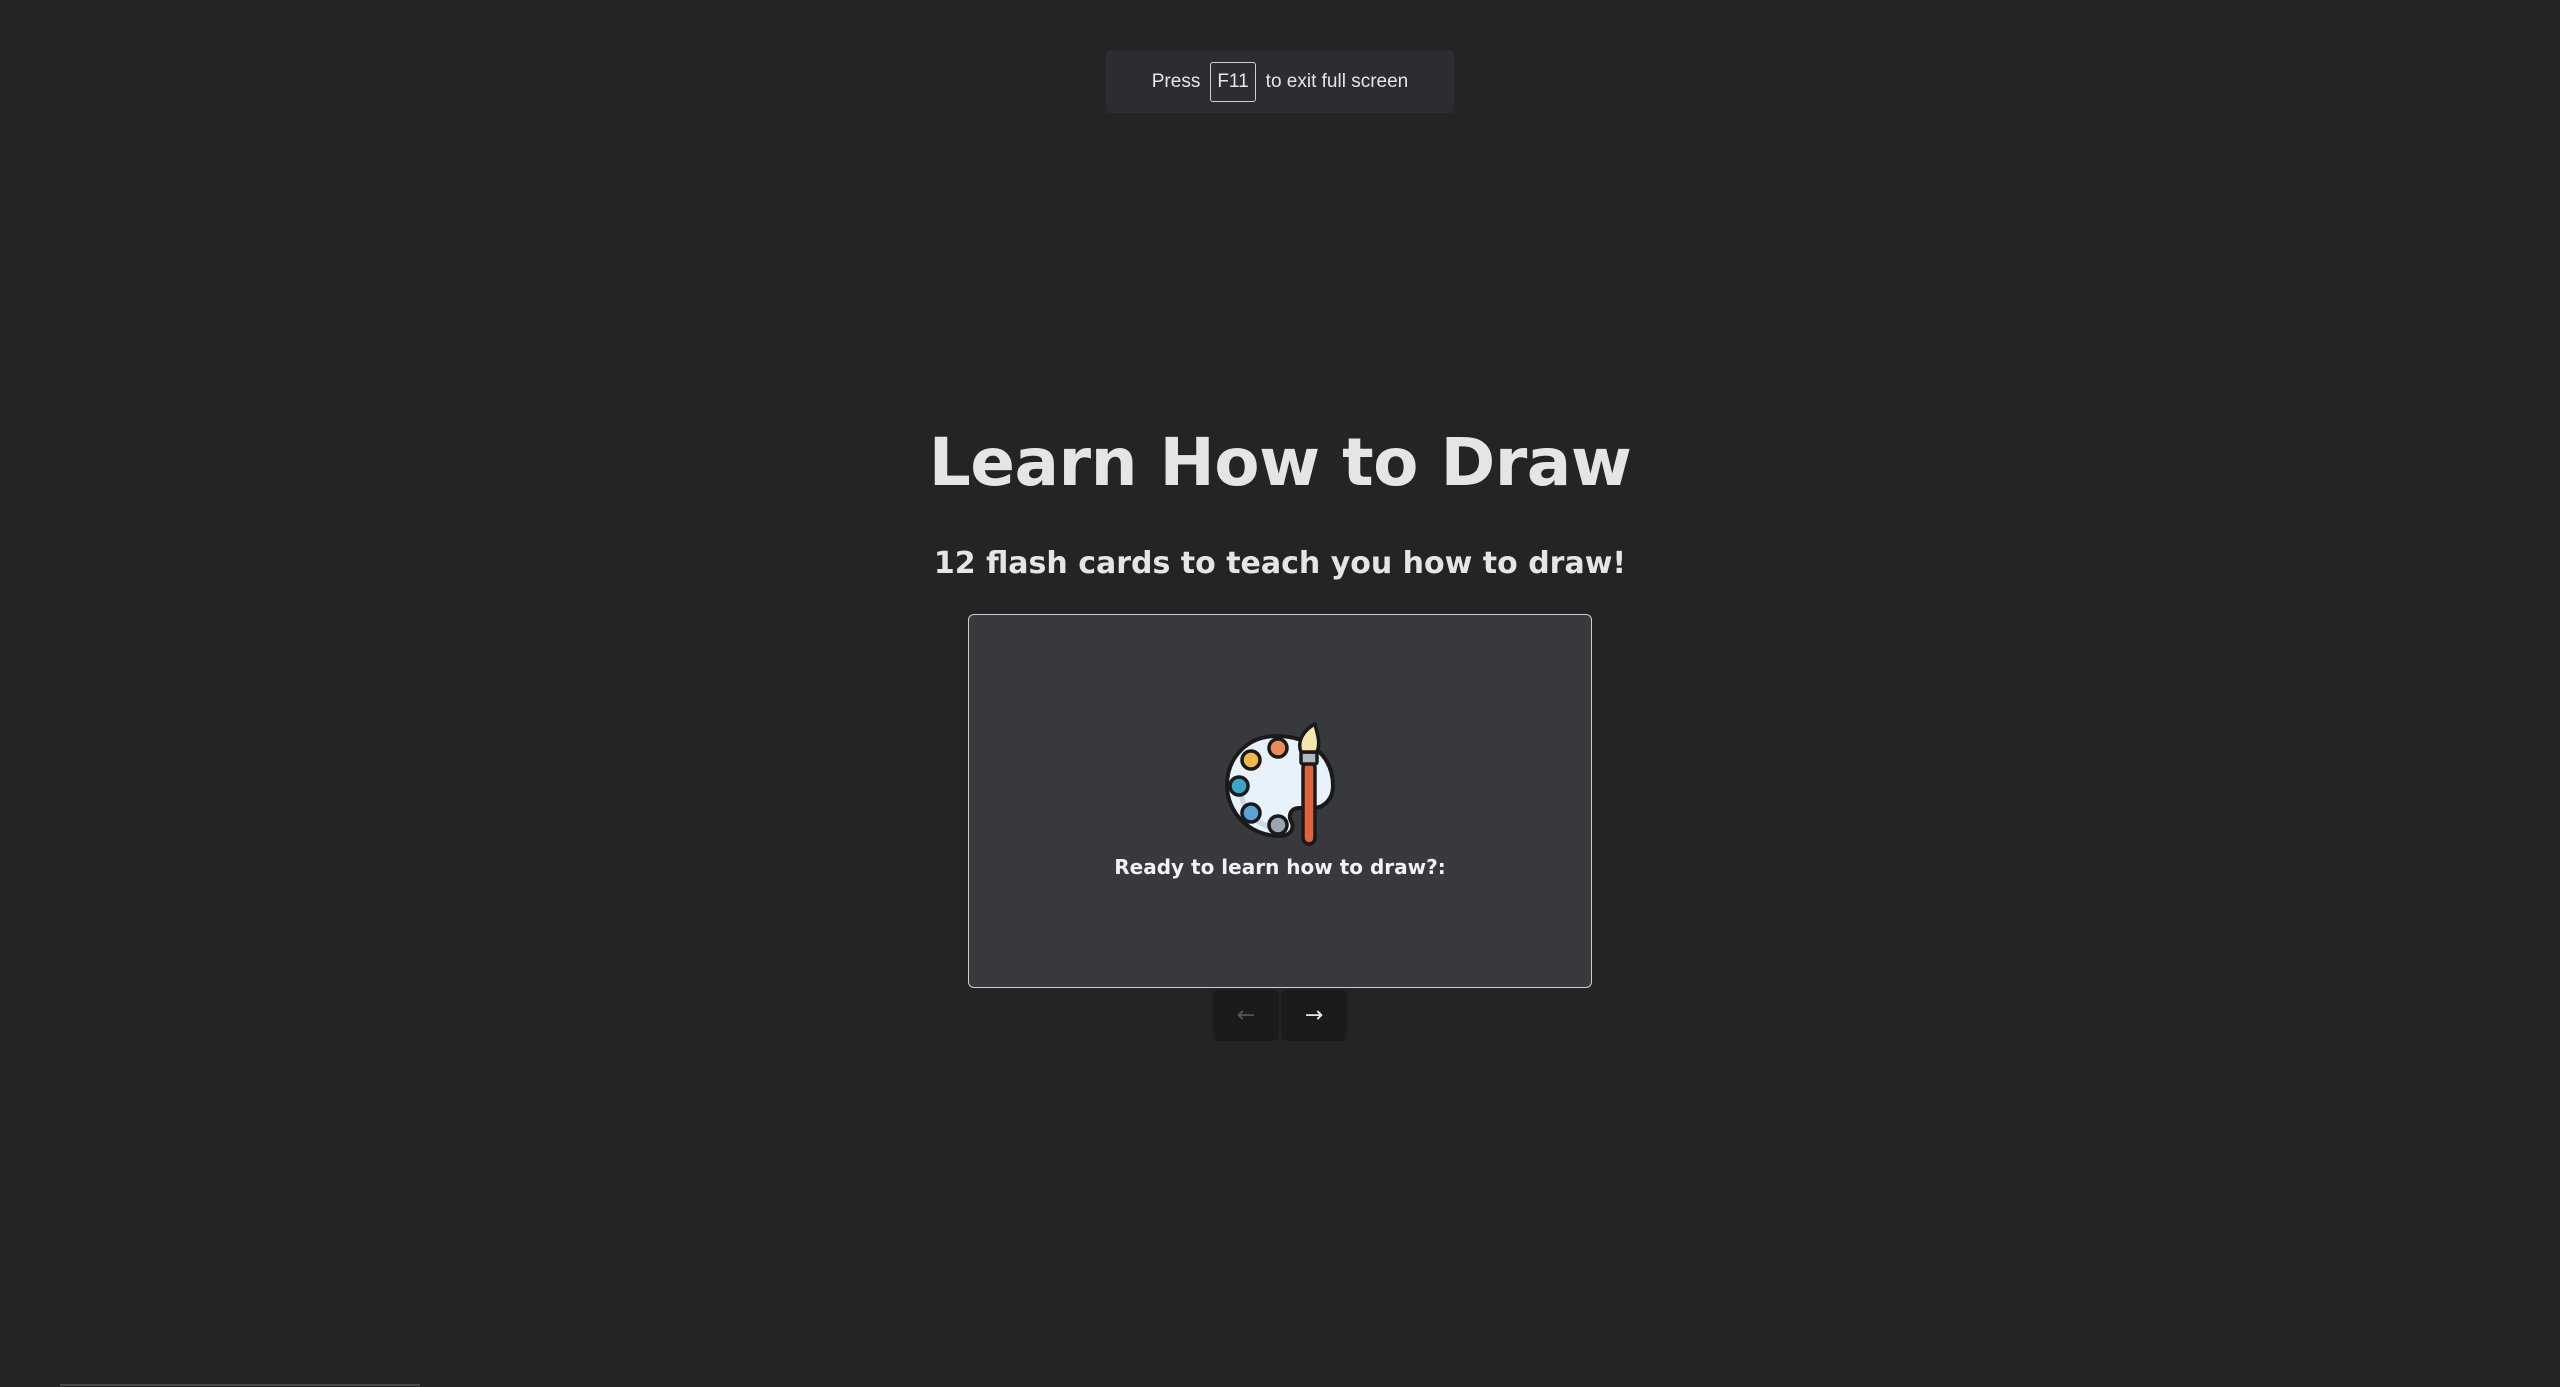 The height and width of the screenshot is (1387, 2560). Describe the element at coordinates (1176, 81) in the screenshot. I see `notice-prefix: Press` at that location.